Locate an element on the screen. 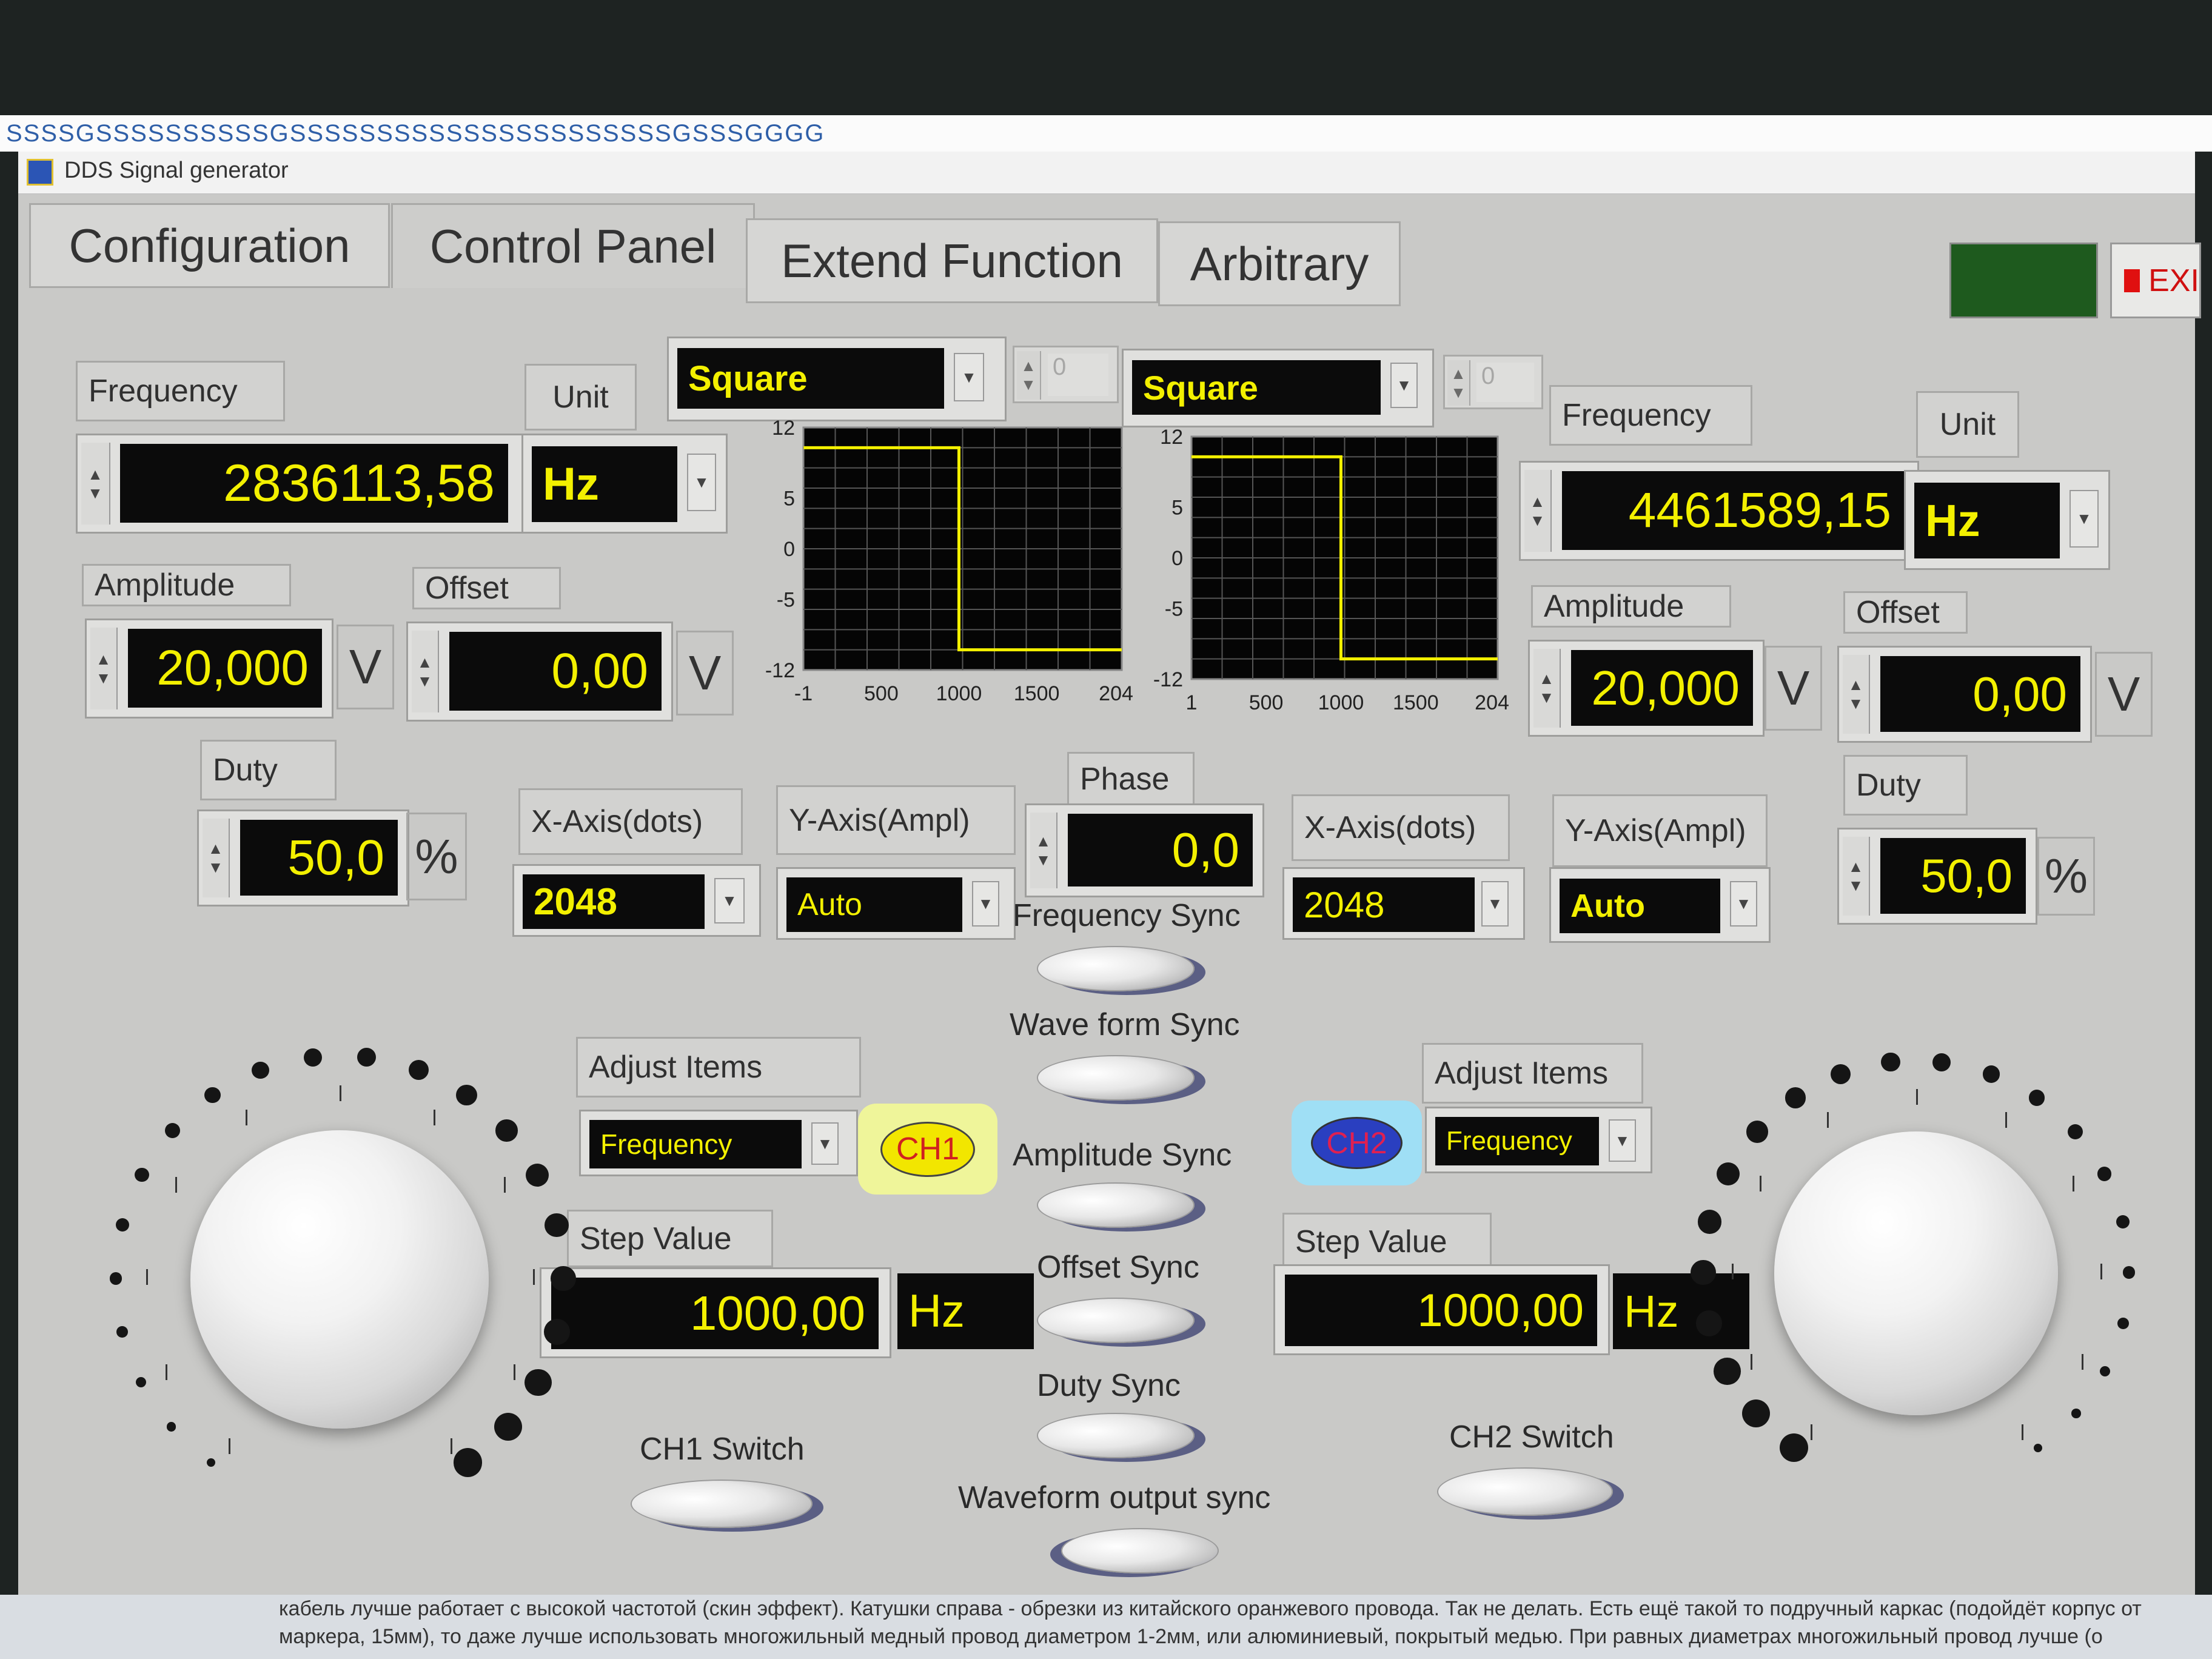 Image resolution: width=2212 pixels, height=1659 pixels. ch1-x-tick-label: 1000 is located at coordinates (959, 694).